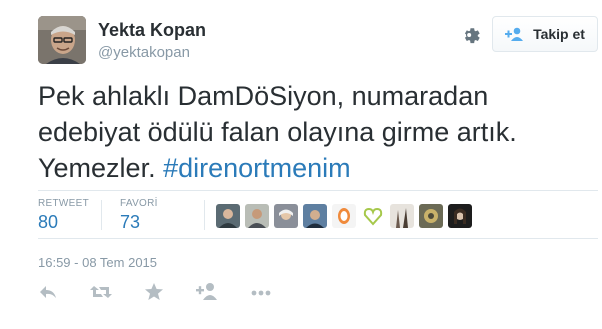 This screenshot has width=602, height=329. I want to click on follow-icon, so click(207, 291).